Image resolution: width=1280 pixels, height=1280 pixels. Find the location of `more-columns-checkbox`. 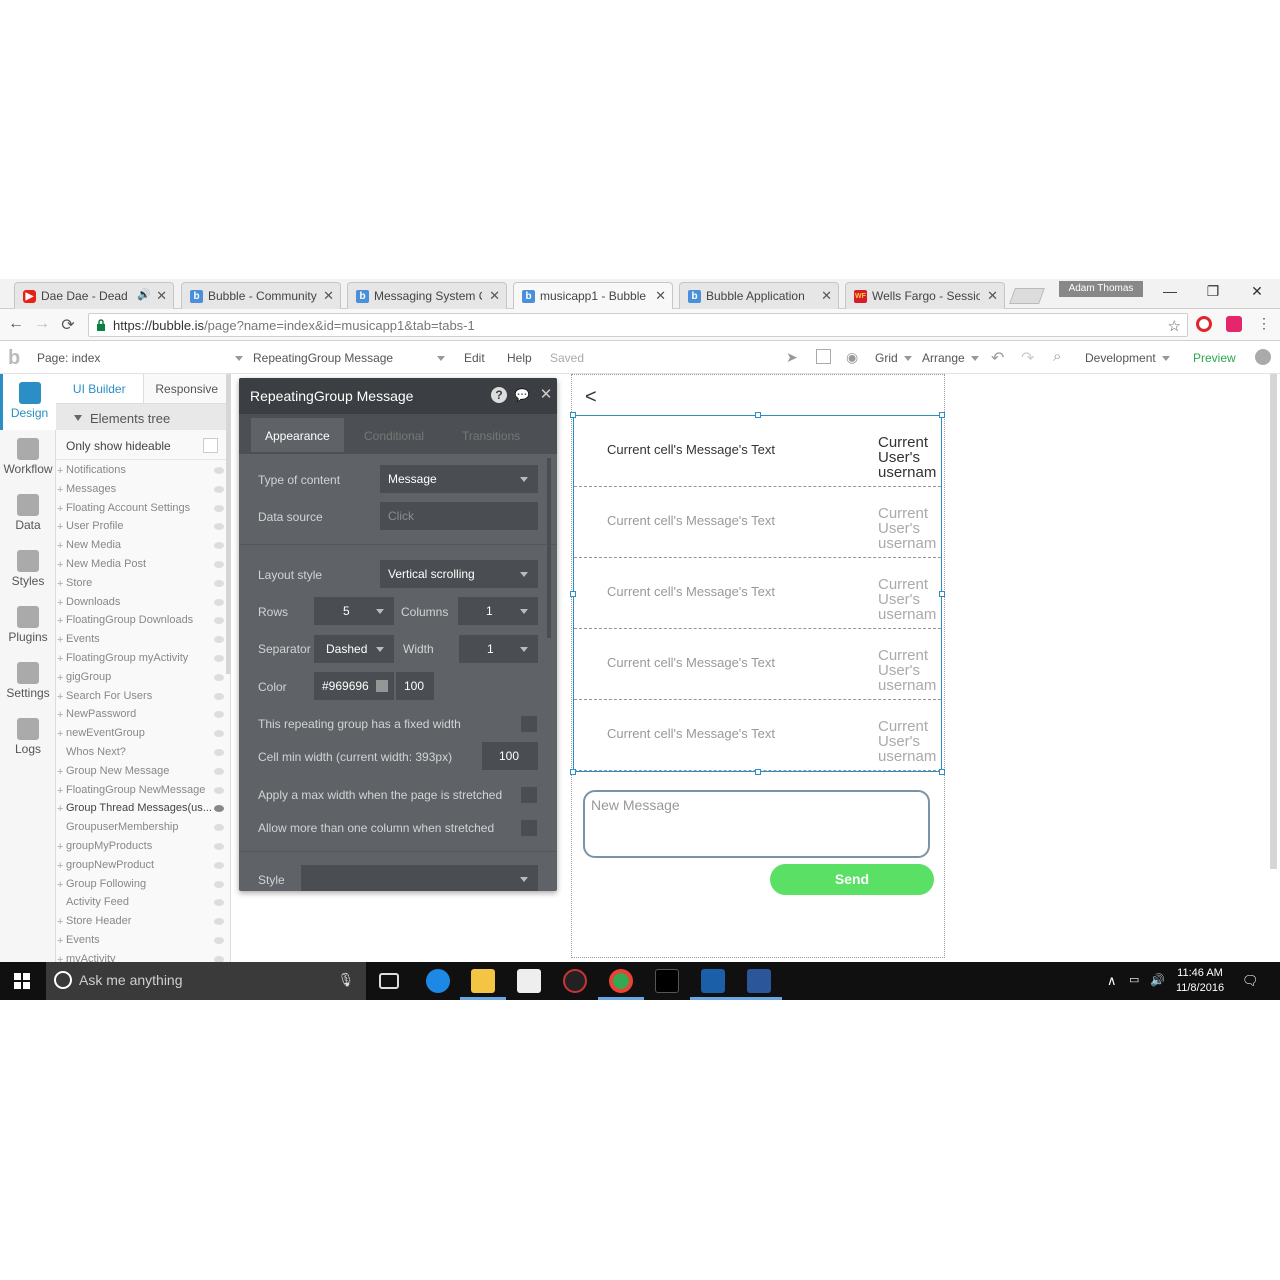

more-columns-checkbox is located at coordinates (529, 828).